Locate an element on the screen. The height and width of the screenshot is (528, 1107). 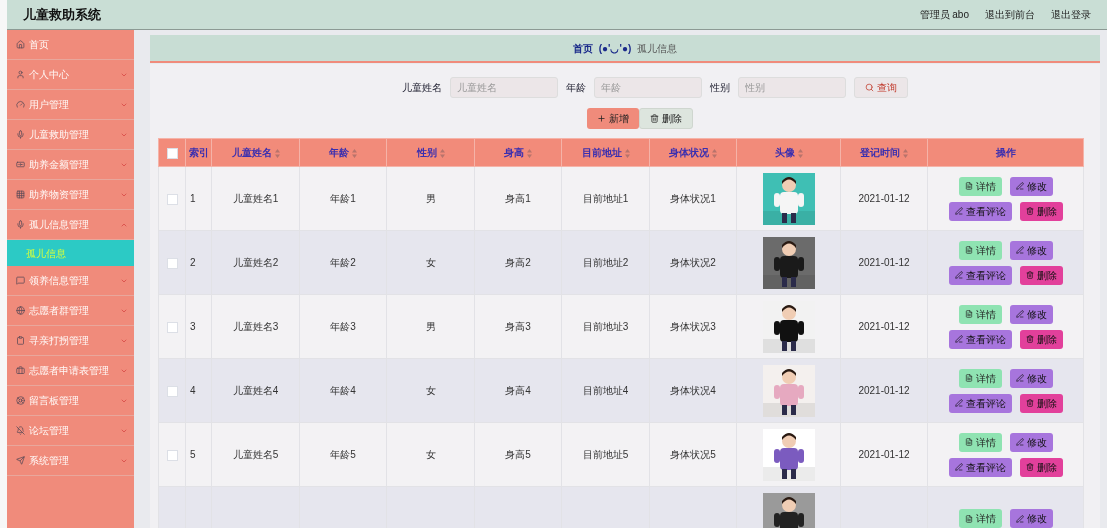
app-title: 儿童救助系统 is located at coordinates (62, 14).